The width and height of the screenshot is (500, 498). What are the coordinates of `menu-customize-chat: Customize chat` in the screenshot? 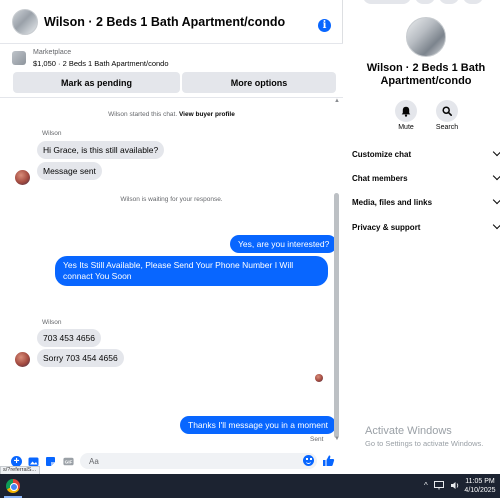 It's located at (426, 154).